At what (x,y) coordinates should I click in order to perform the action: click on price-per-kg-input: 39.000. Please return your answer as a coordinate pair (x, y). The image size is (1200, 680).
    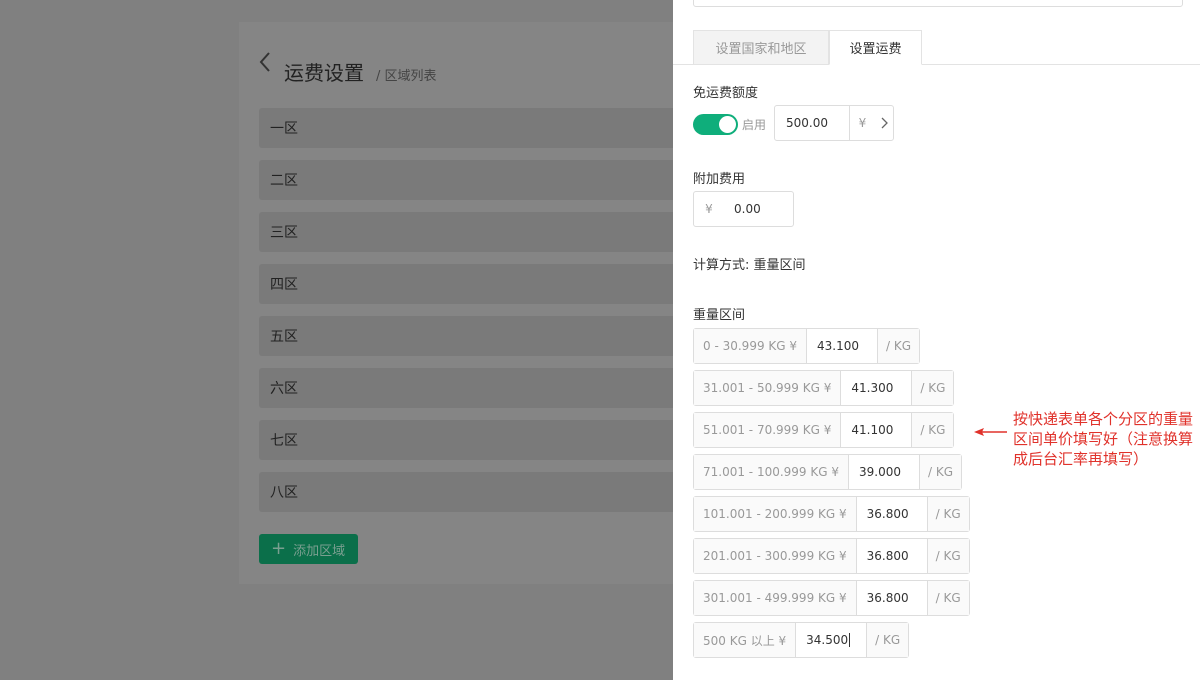
    Looking at the image, I should click on (884, 472).